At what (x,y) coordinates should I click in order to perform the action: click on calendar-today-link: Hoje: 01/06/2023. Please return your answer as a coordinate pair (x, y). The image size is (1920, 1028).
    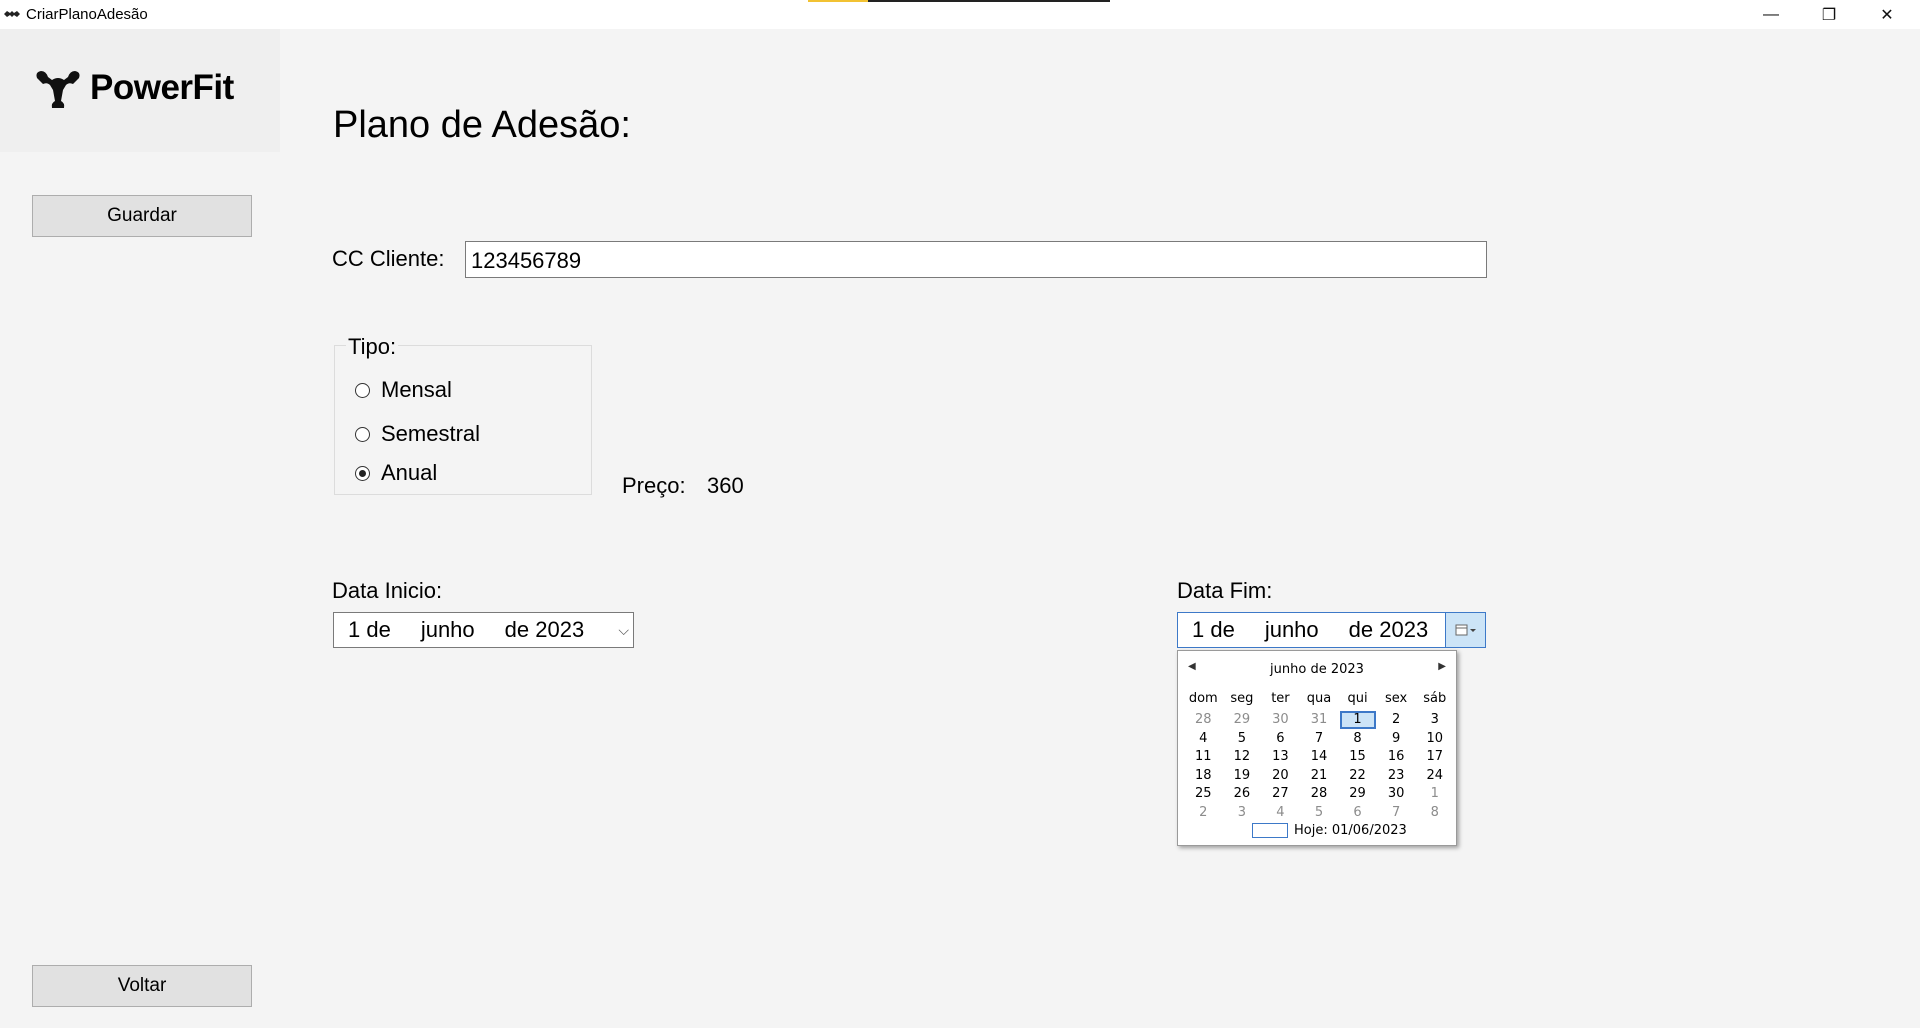
    Looking at the image, I should click on (1329, 830).